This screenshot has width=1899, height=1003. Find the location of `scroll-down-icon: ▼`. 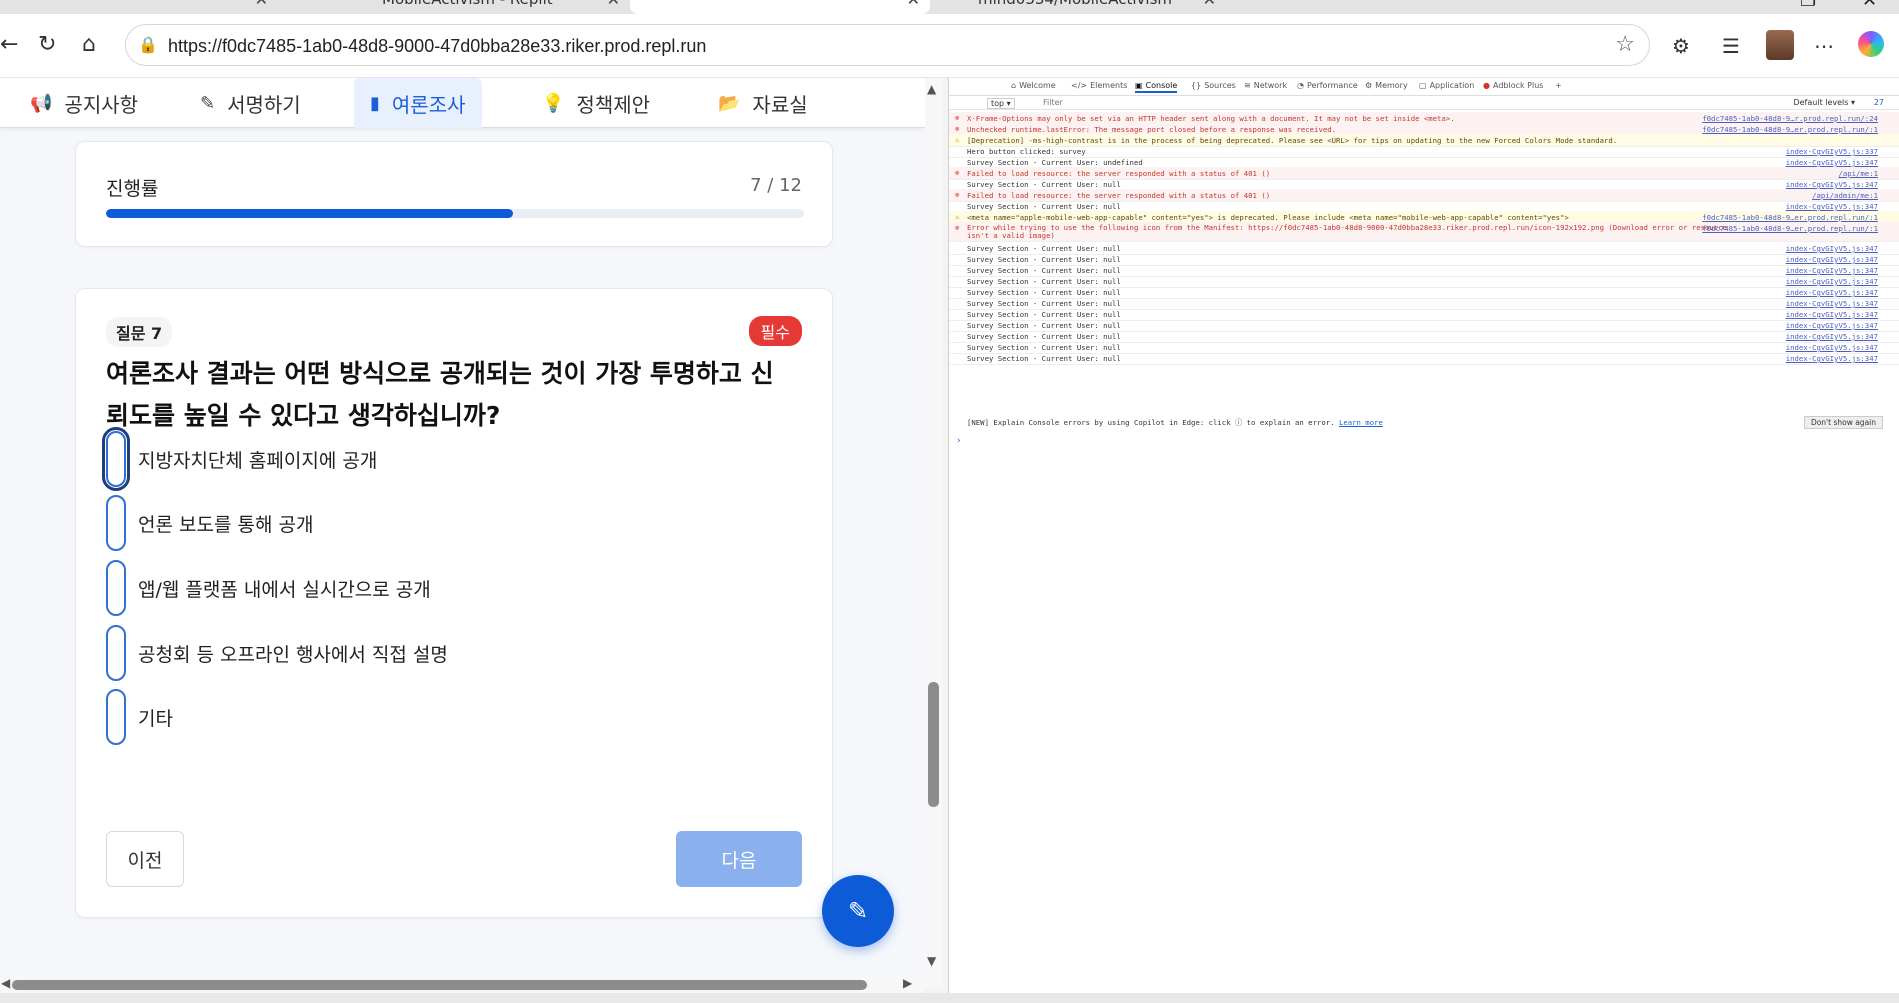

scroll-down-icon: ▼ is located at coordinates (931, 961).